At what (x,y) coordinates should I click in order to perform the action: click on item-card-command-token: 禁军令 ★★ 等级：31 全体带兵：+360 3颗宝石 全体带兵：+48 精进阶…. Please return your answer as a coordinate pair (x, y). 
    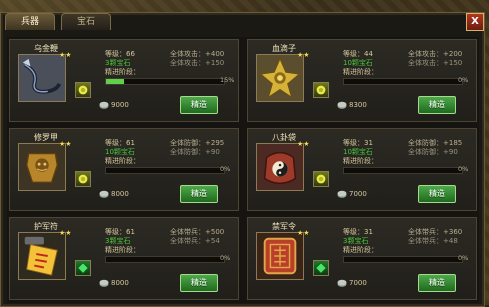
    Looking at the image, I should click on (362, 258).